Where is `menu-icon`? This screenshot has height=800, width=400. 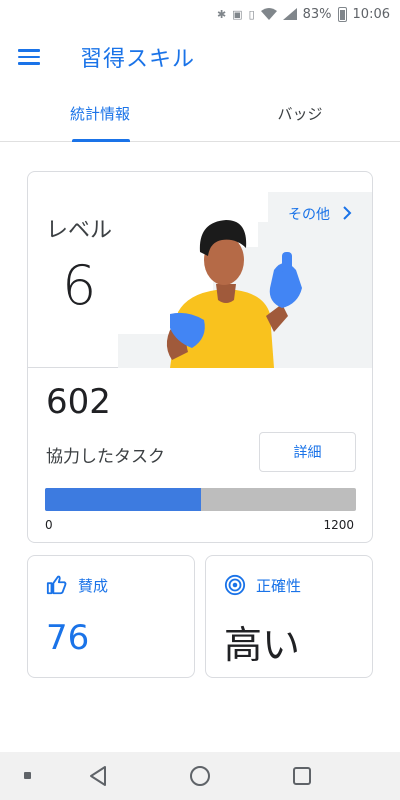 menu-icon is located at coordinates (32, 57).